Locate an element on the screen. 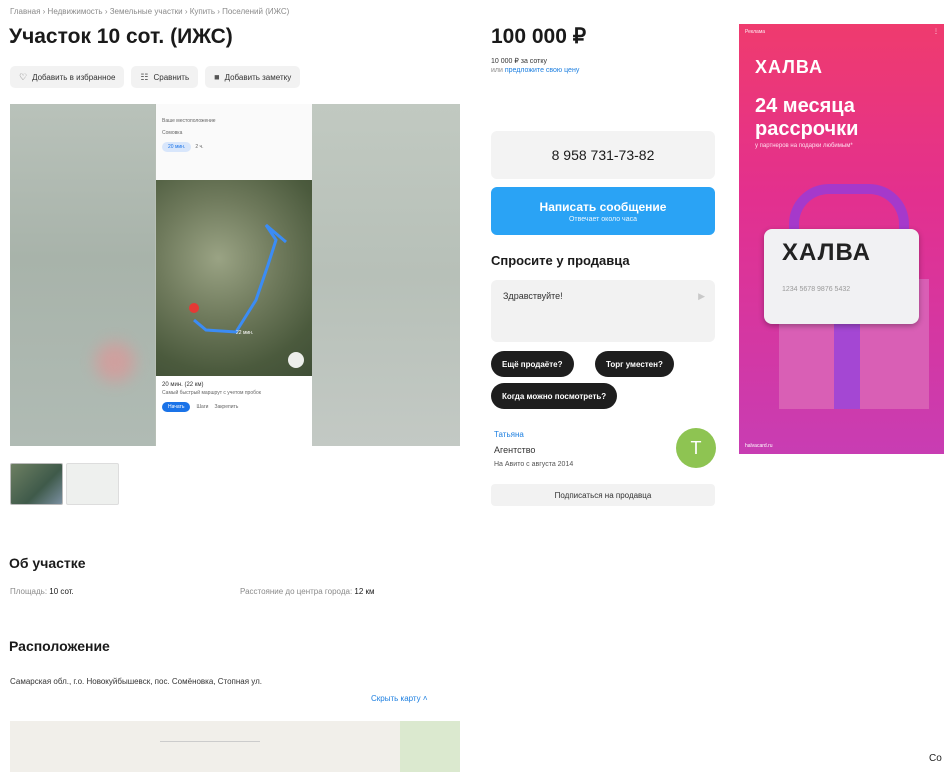 The height and width of the screenshot is (772, 944). compare-button: ☷ Сравнить is located at coordinates (165, 77).